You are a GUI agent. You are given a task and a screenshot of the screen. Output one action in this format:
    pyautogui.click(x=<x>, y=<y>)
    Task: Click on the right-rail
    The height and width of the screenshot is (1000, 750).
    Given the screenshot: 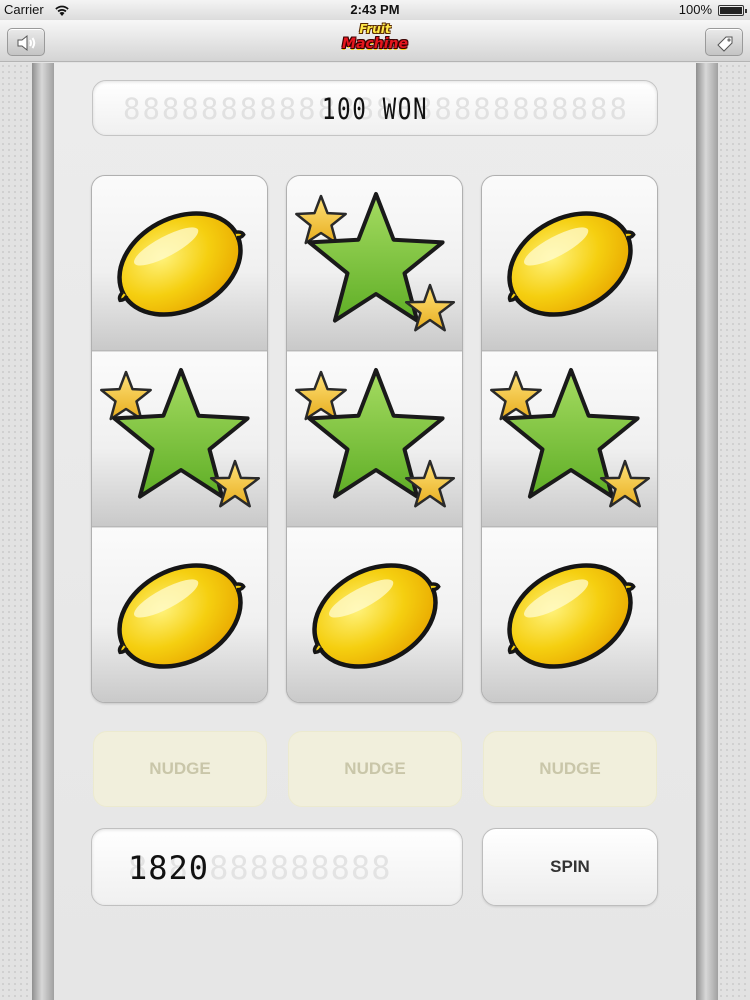 What is the action you would take?
    pyautogui.click(x=707, y=531)
    